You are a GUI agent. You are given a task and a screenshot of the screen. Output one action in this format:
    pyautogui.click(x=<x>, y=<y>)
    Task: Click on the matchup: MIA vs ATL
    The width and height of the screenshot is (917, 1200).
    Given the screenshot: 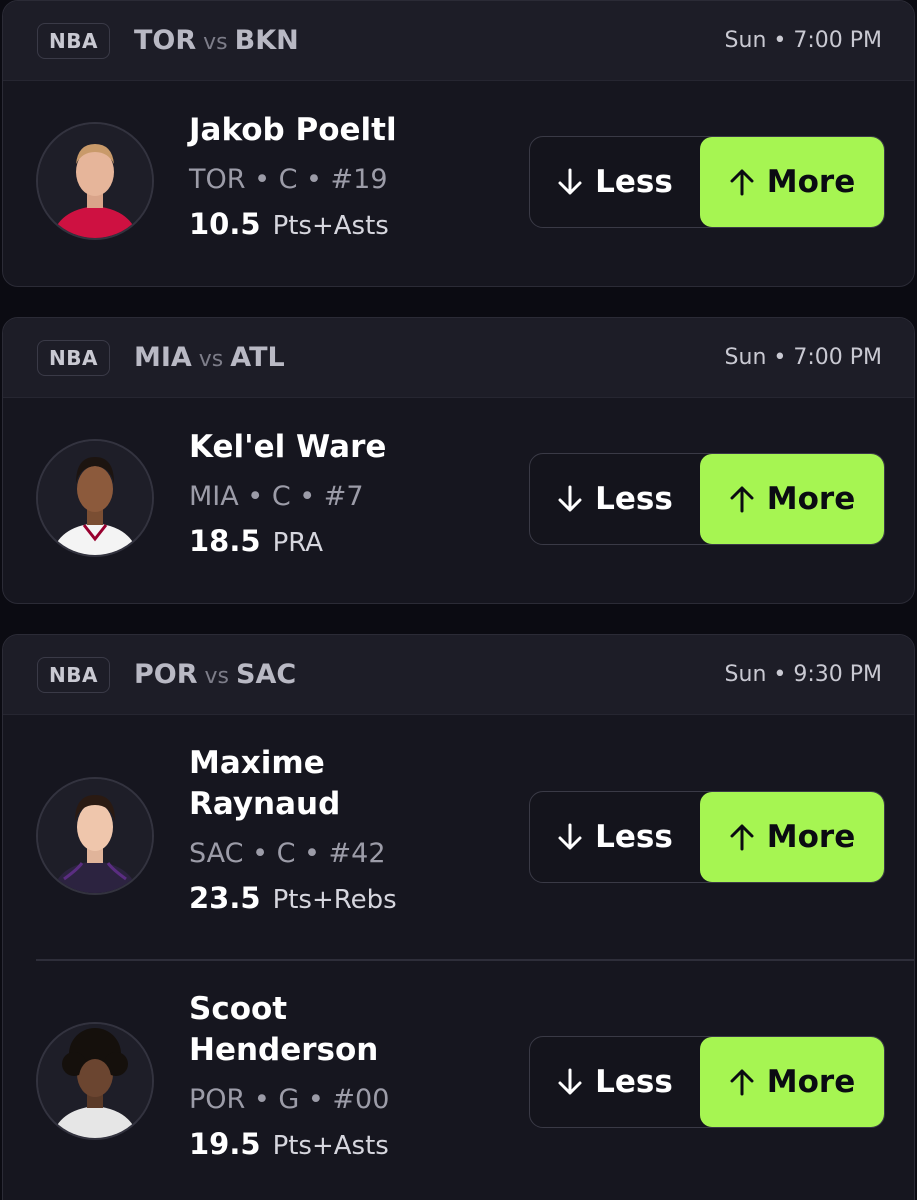 What is the action you would take?
    pyautogui.click(x=209, y=357)
    